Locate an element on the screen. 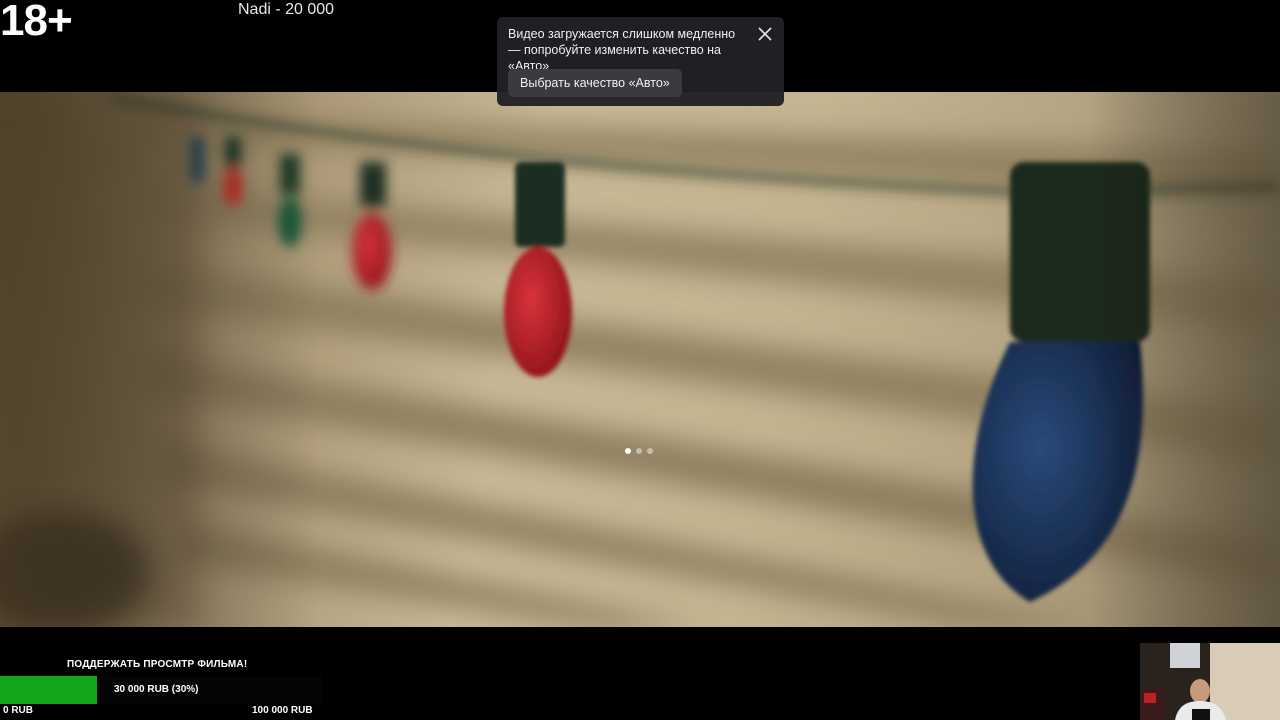 Image resolution: width=1280 pixels, height=720 pixels. age-rating-badge: 18+ is located at coordinates (36, 22).